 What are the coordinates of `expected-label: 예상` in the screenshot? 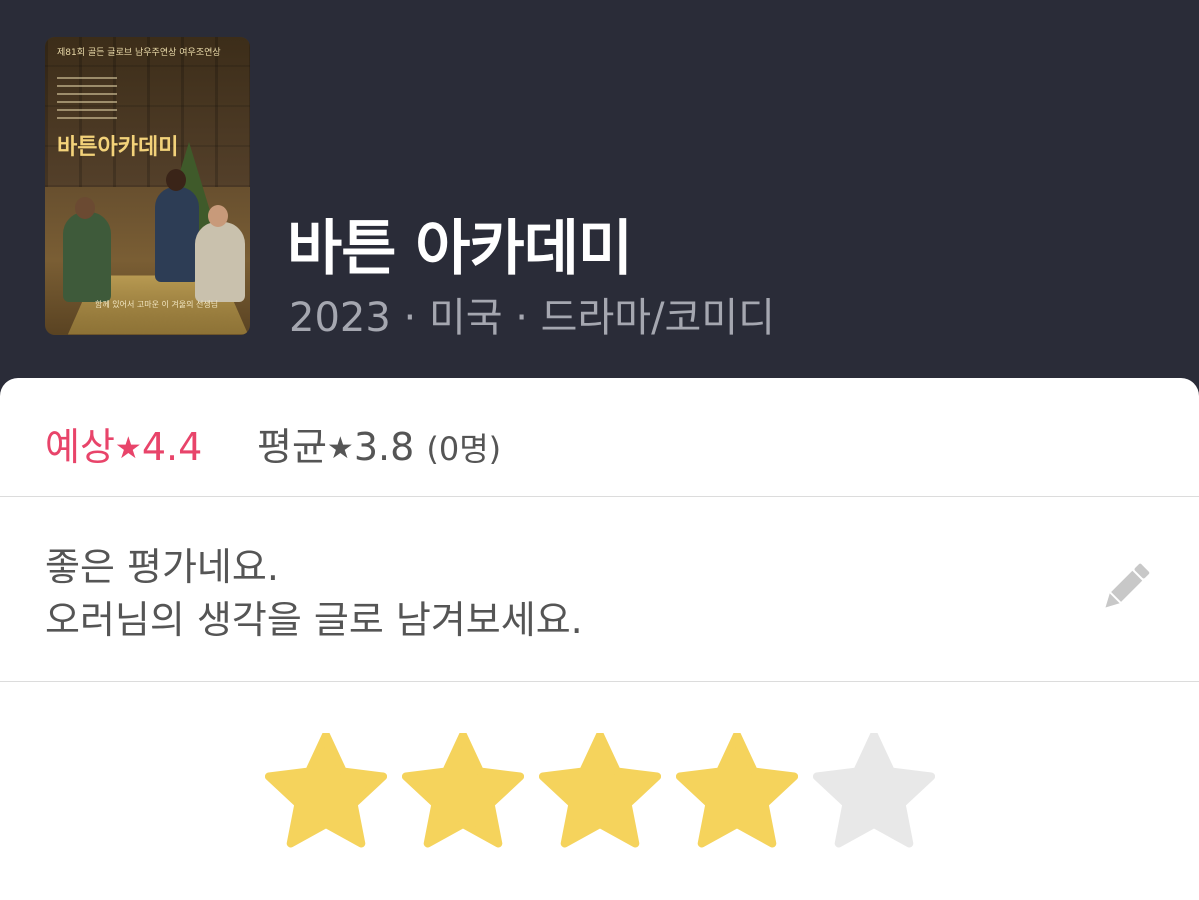 It's located at (80, 447).